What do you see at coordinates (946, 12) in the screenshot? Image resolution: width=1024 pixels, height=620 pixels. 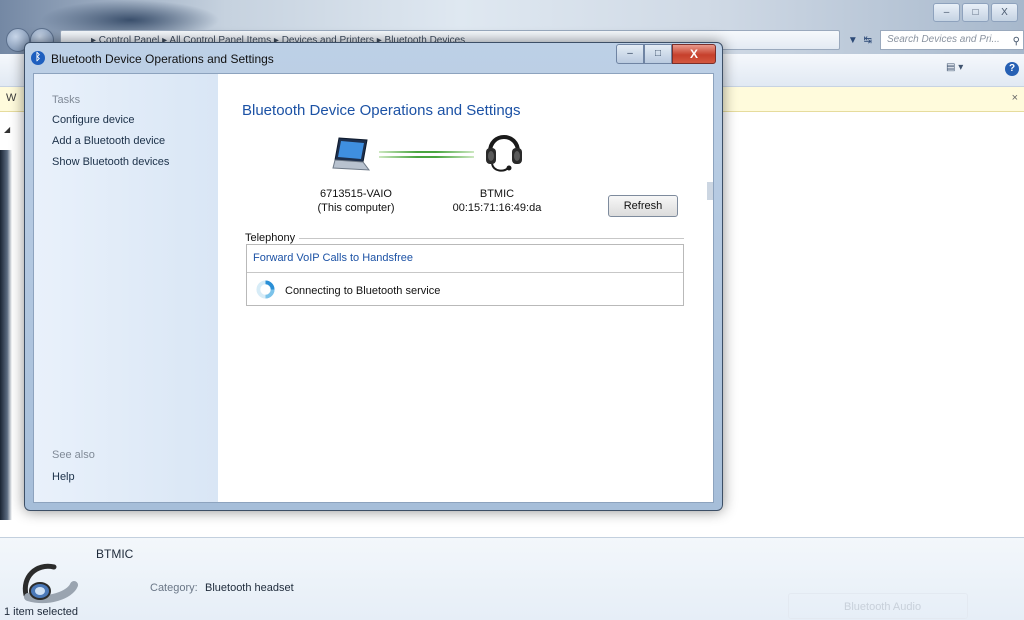 I see `background-minimize-button: –` at bounding box center [946, 12].